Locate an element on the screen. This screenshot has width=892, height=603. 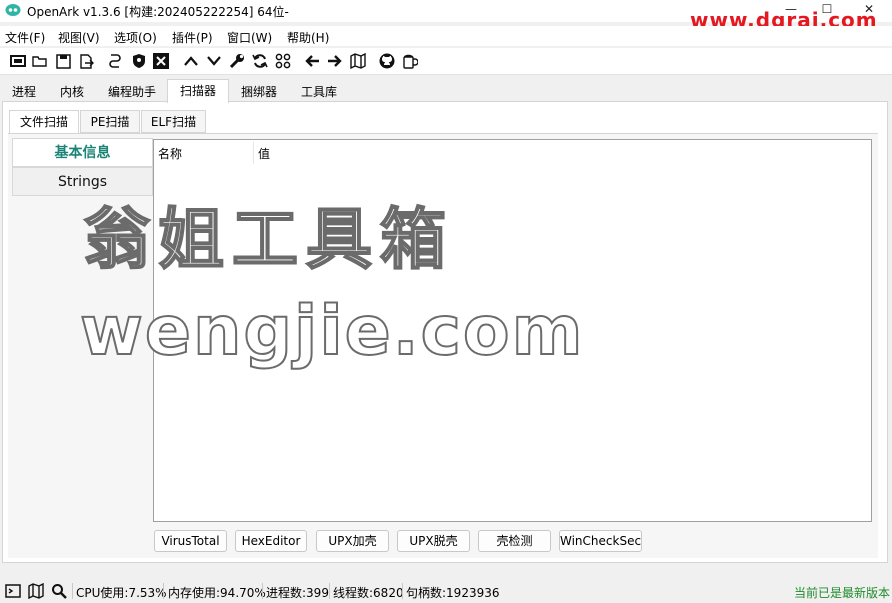
menu-bar: 文件(F) 视图(V) 选项(O) 插件(P) 窗口(W) 帮助(H) is located at coordinates (446, 36).